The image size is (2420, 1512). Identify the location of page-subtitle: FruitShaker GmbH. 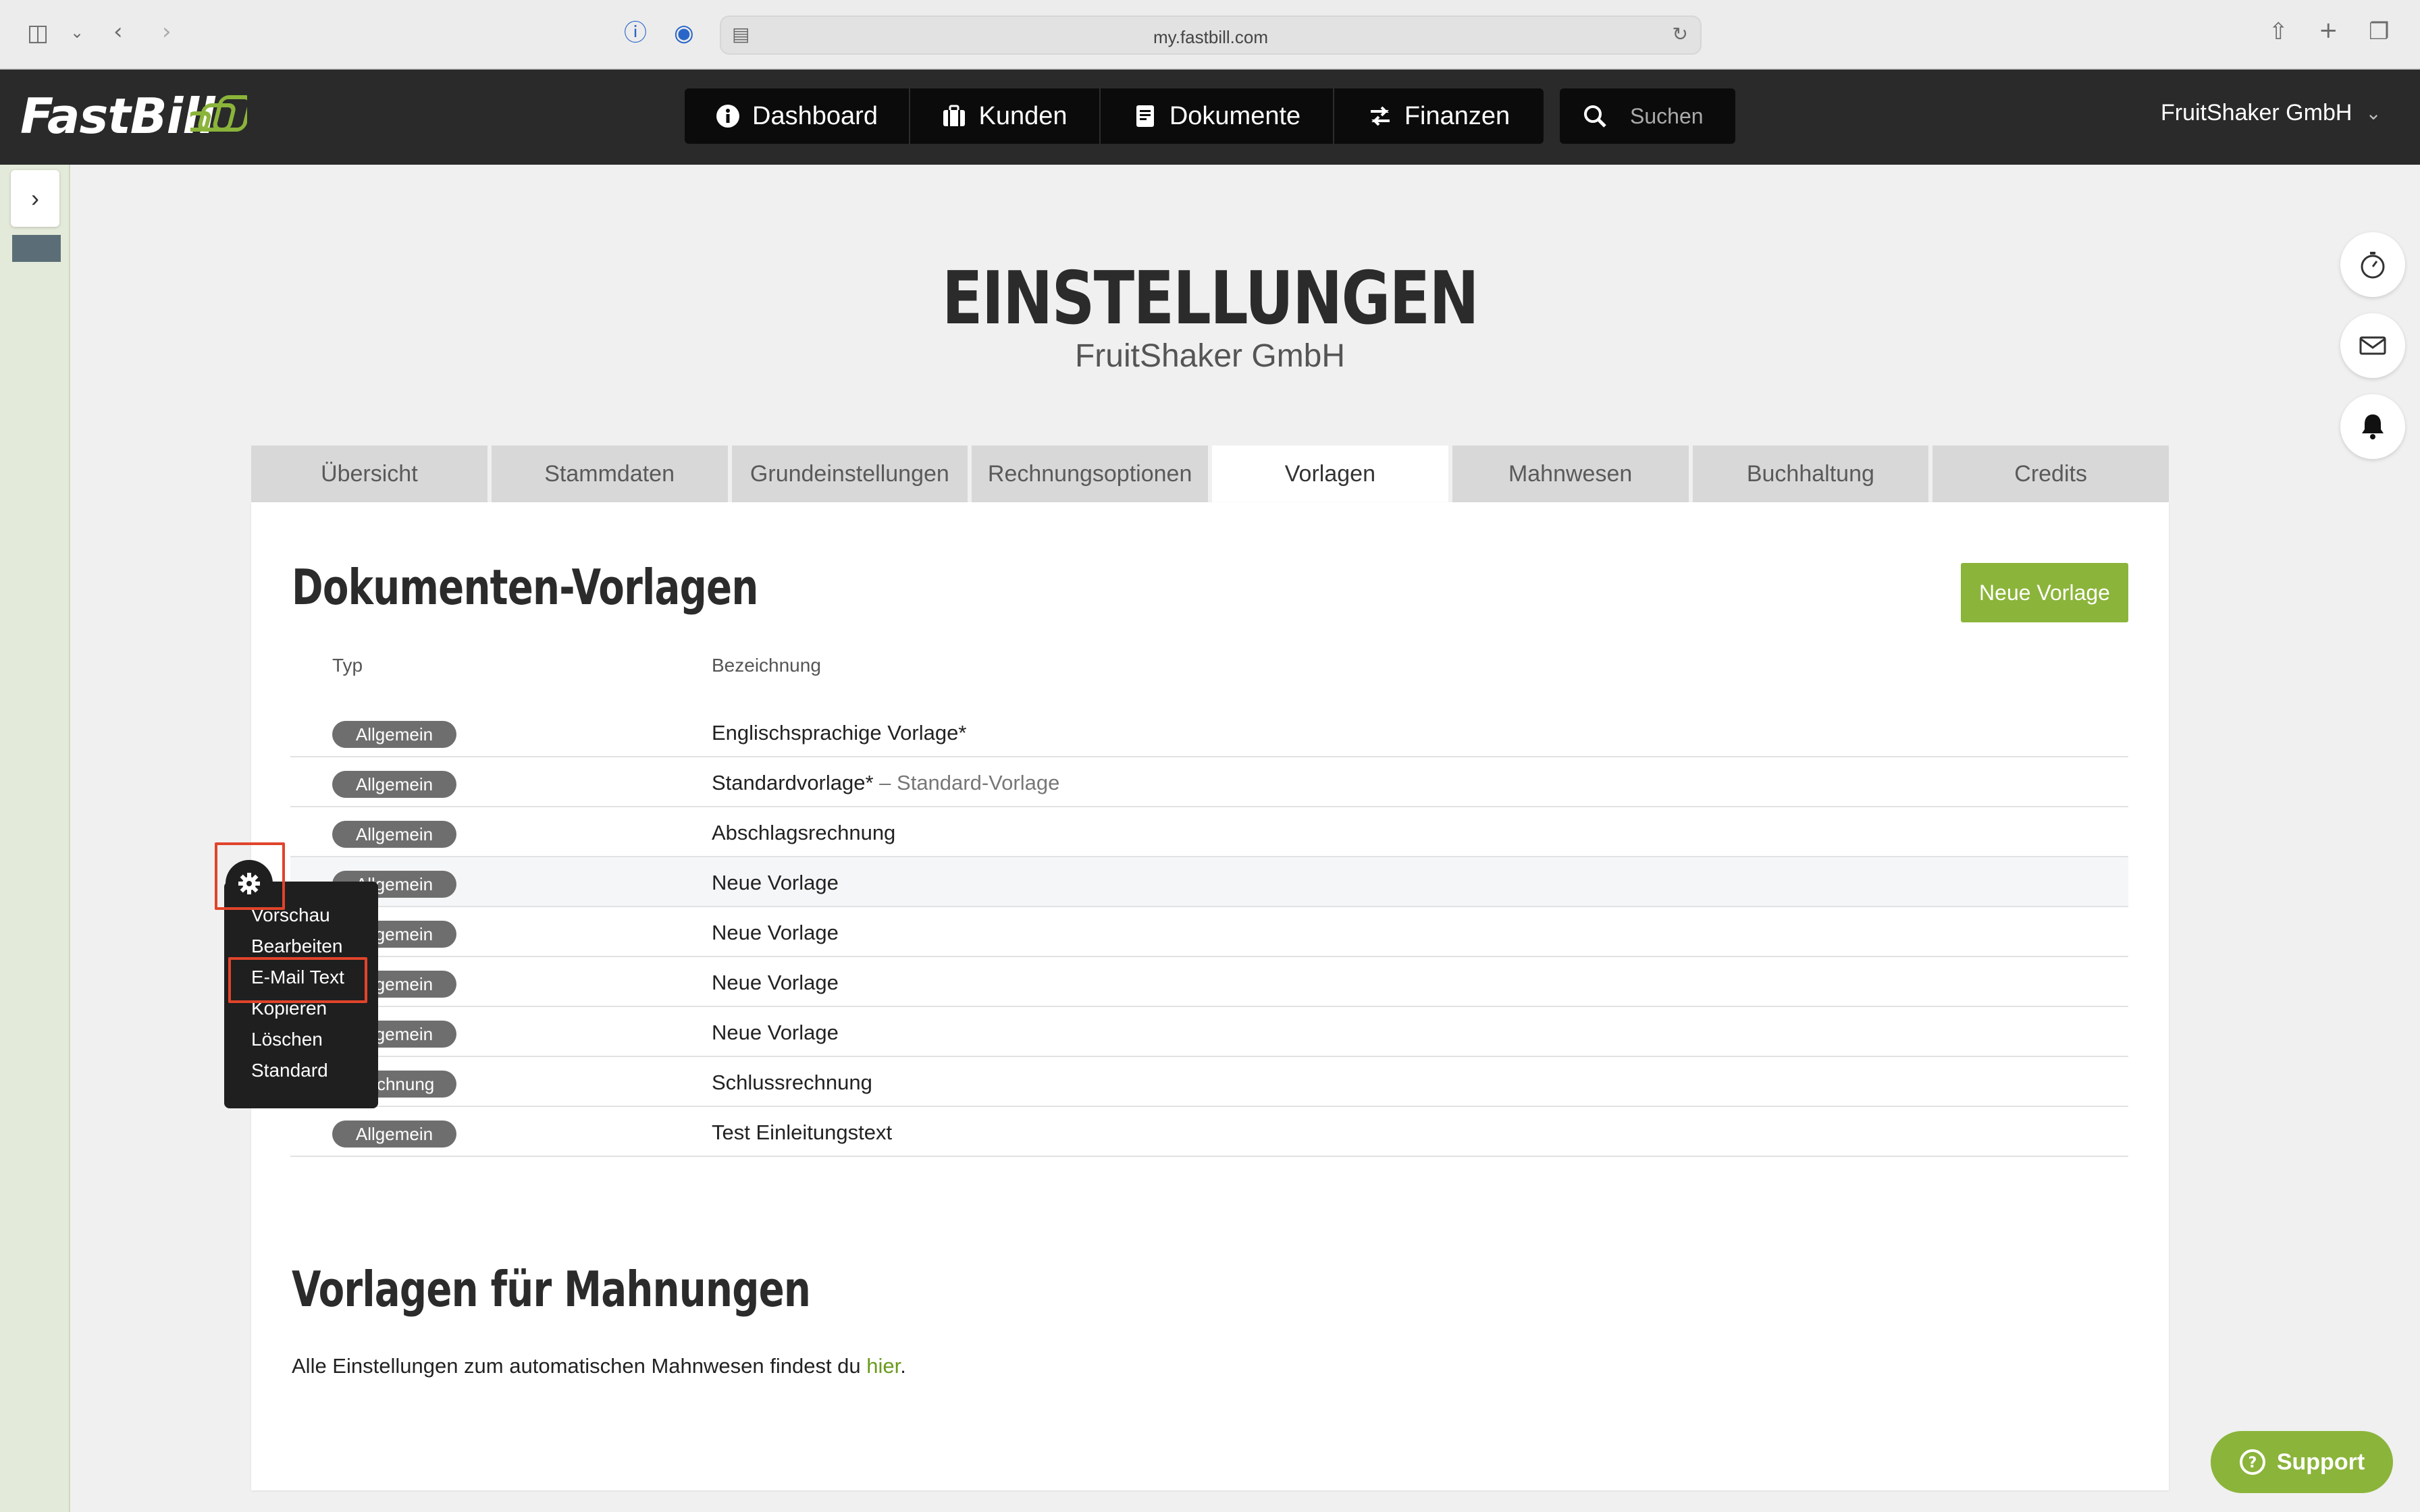
(1210, 356).